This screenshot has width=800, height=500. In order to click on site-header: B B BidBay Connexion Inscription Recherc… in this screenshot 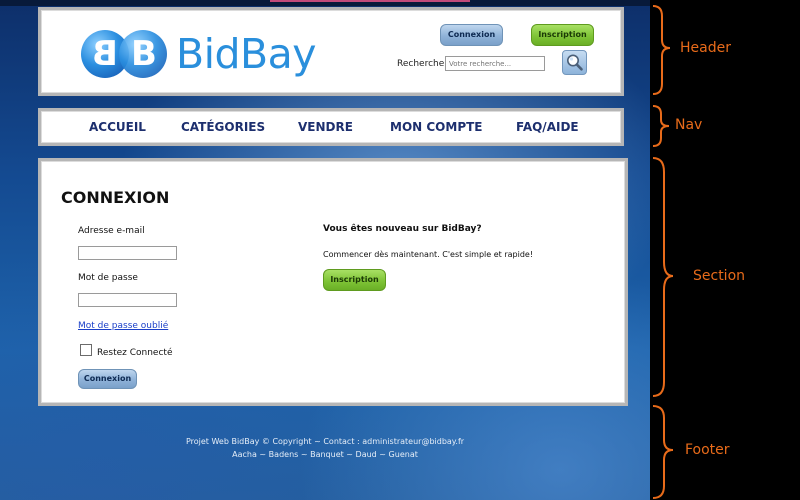, I will do `click(331, 51)`.